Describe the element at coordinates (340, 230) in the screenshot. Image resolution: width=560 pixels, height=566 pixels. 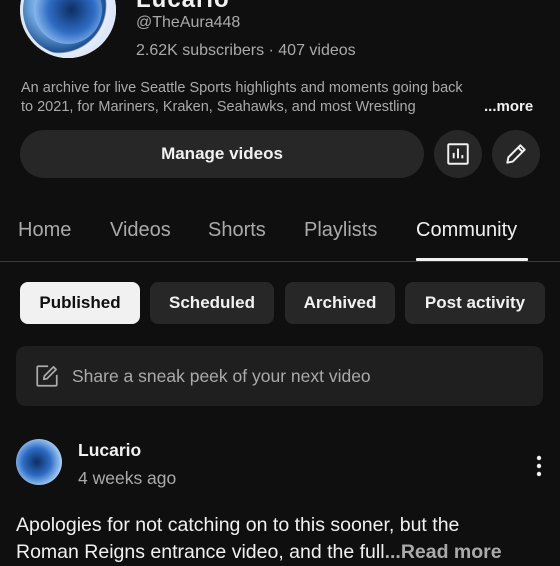
I see `tab-playlists: Playlists` at that location.